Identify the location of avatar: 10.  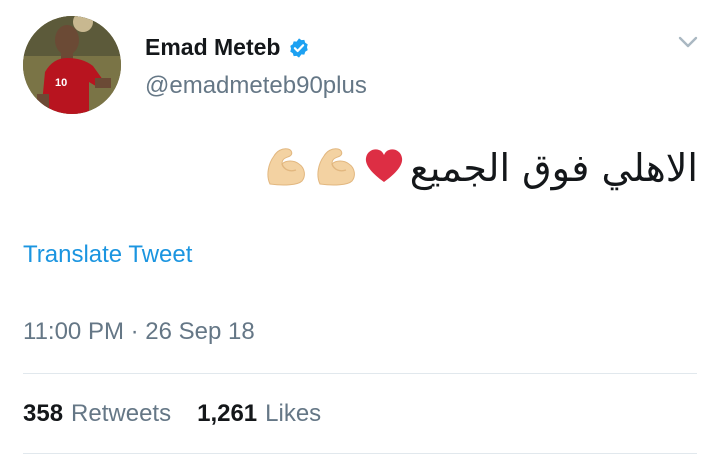
(72, 65).